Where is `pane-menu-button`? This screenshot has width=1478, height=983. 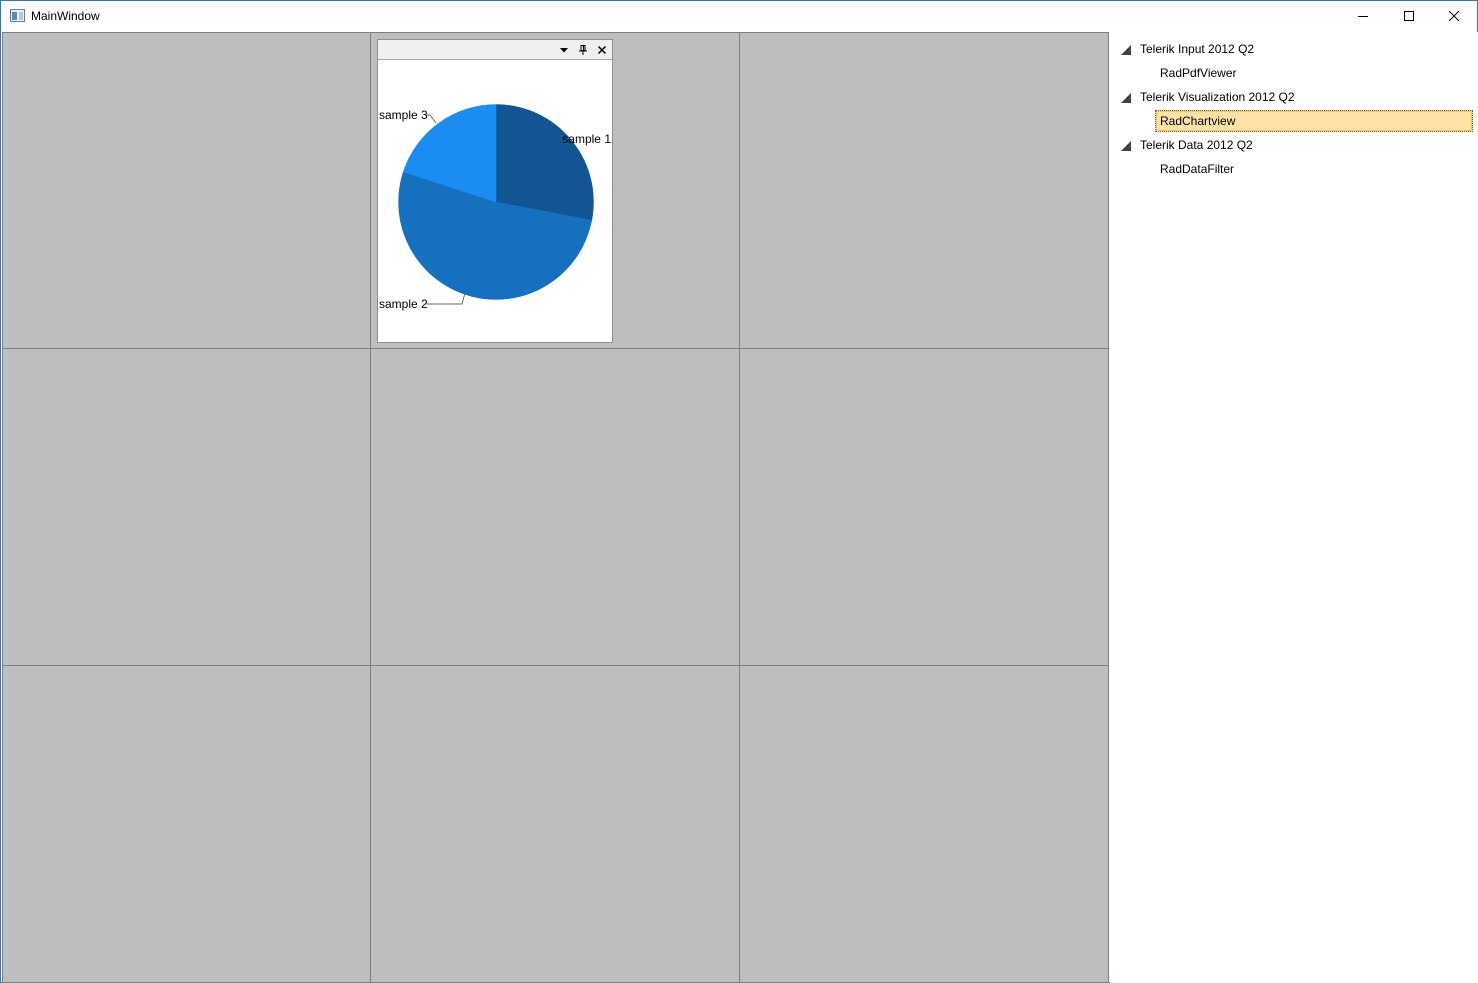
pane-menu-button is located at coordinates (564, 50).